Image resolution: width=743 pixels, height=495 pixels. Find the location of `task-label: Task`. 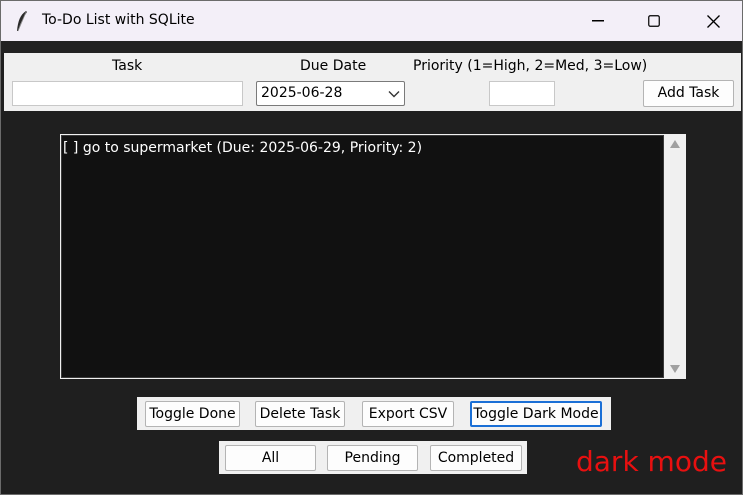

task-label: Task is located at coordinates (127, 66).